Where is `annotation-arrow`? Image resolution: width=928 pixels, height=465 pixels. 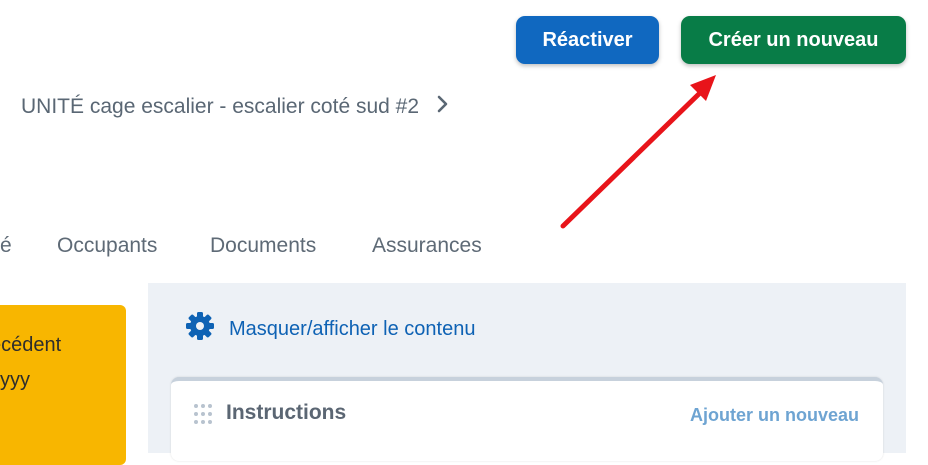 annotation-arrow is located at coordinates (638, 152).